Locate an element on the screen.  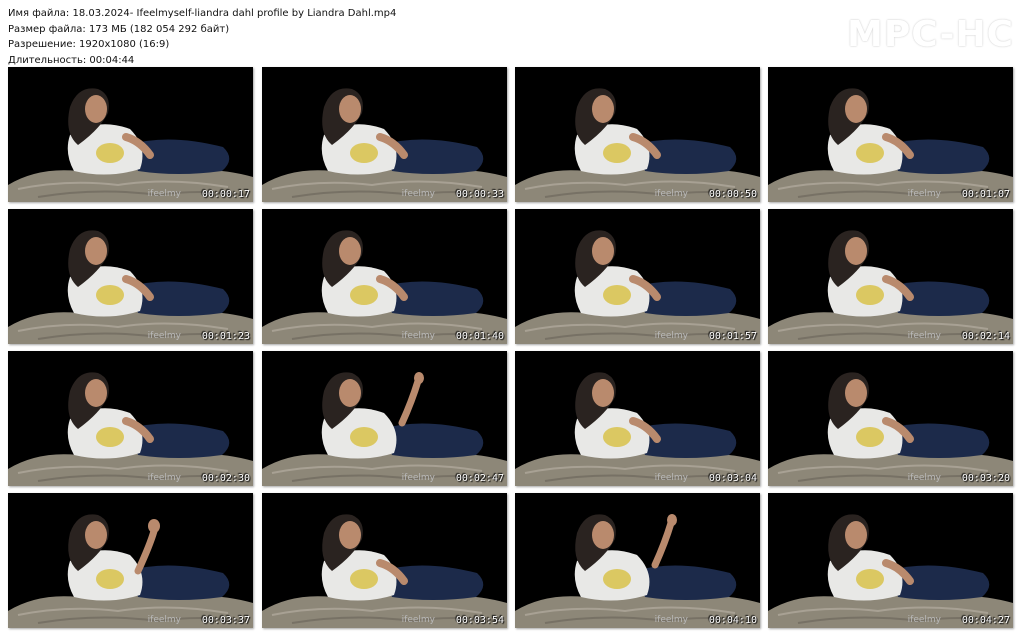
video-thumbnail: ifeelmy 00:01:57 is located at coordinates (637, 276).